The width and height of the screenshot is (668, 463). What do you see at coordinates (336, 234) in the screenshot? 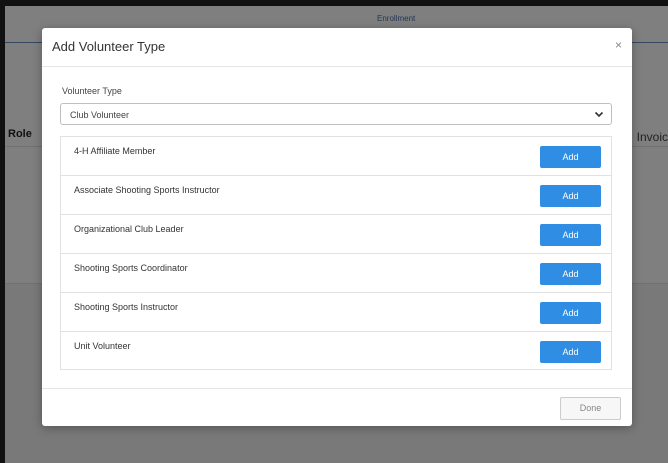
I see `list-item: Organizational Club Leader Add` at bounding box center [336, 234].